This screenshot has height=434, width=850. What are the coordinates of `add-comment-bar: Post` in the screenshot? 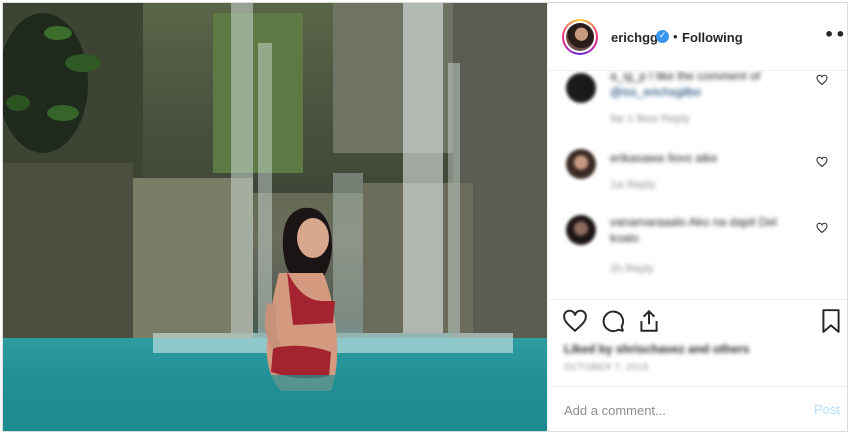 It's located at (697, 408).